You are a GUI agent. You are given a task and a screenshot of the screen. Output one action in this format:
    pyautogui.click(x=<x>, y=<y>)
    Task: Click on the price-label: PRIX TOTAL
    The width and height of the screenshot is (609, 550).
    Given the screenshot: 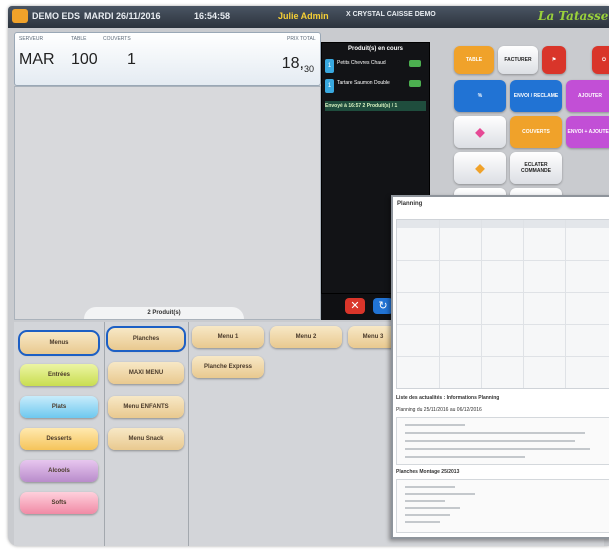 What is the action you would take?
    pyautogui.click(x=301, y=39)
    